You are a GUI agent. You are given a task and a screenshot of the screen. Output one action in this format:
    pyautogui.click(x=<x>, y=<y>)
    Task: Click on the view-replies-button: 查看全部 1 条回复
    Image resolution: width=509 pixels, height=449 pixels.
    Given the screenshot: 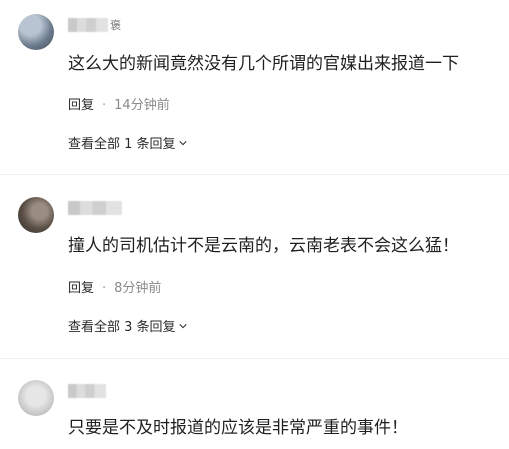 What is the action you would take?
    pyautogui.click(x=127, y=142)
    